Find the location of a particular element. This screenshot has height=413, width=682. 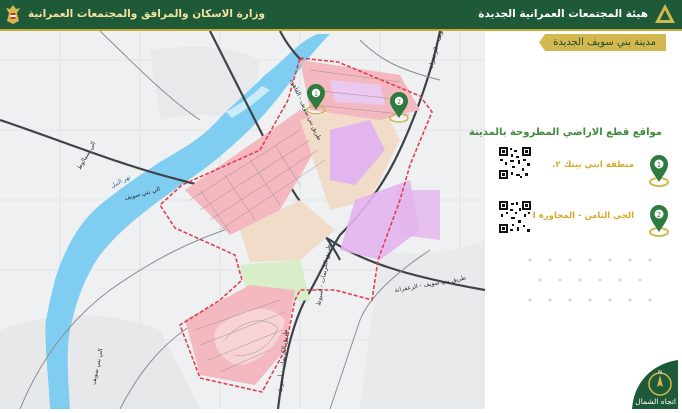

authority-name: هيئة المجتمعات العمرانية الجديدة is located at coordinates (563, 14).